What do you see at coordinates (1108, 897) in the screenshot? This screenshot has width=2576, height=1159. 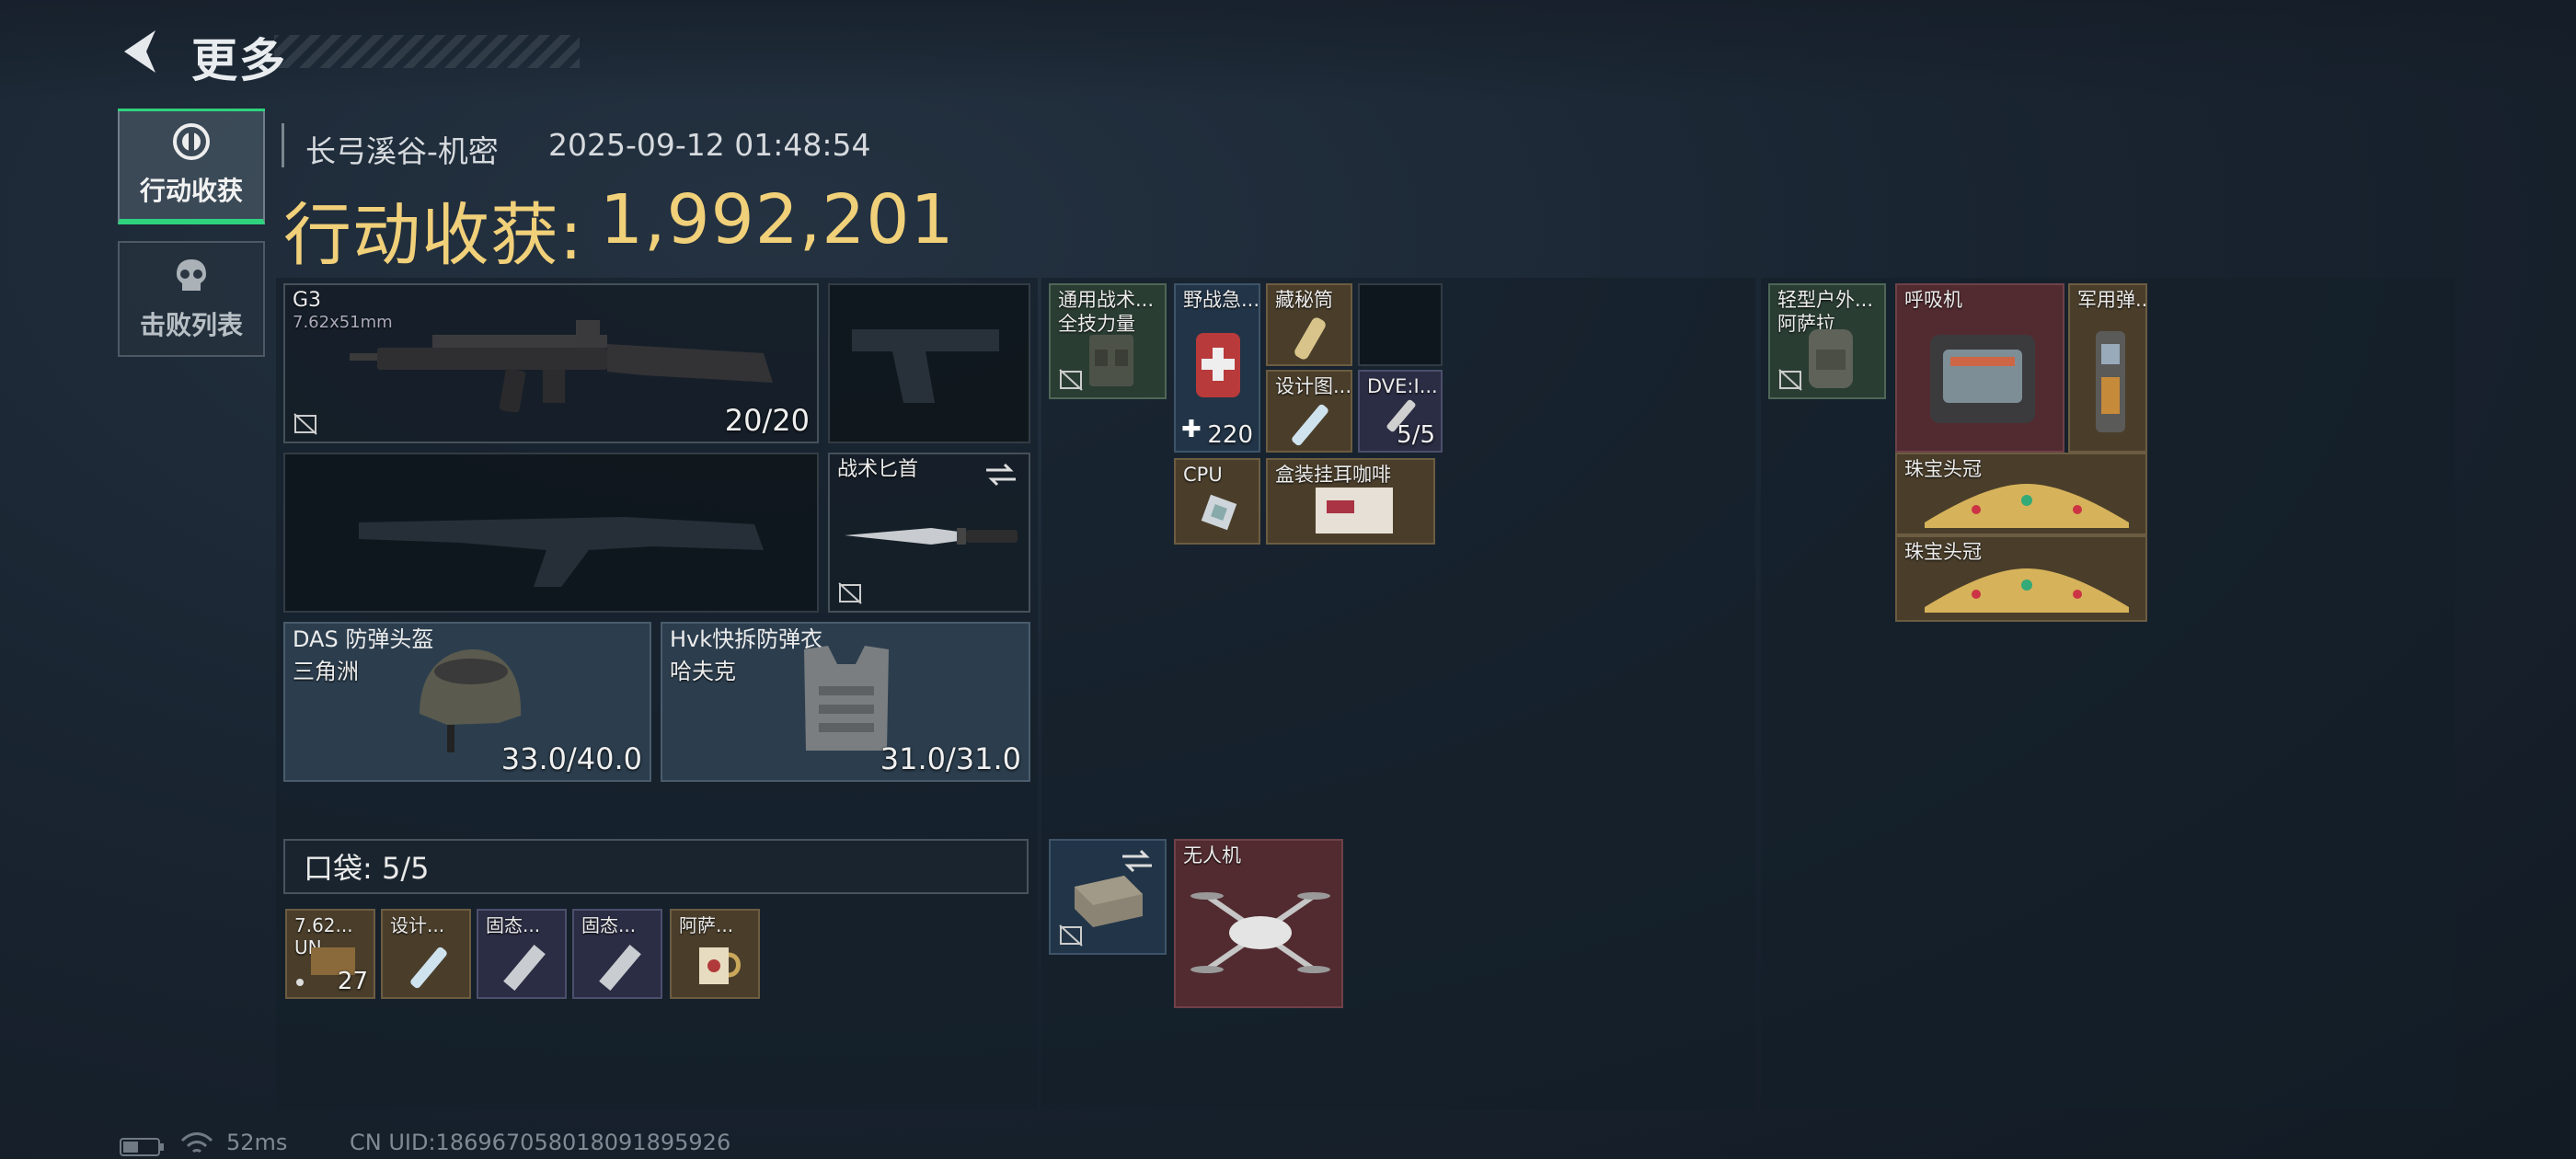 I see `secure-case-slot` at bounding box center [1108, 897].